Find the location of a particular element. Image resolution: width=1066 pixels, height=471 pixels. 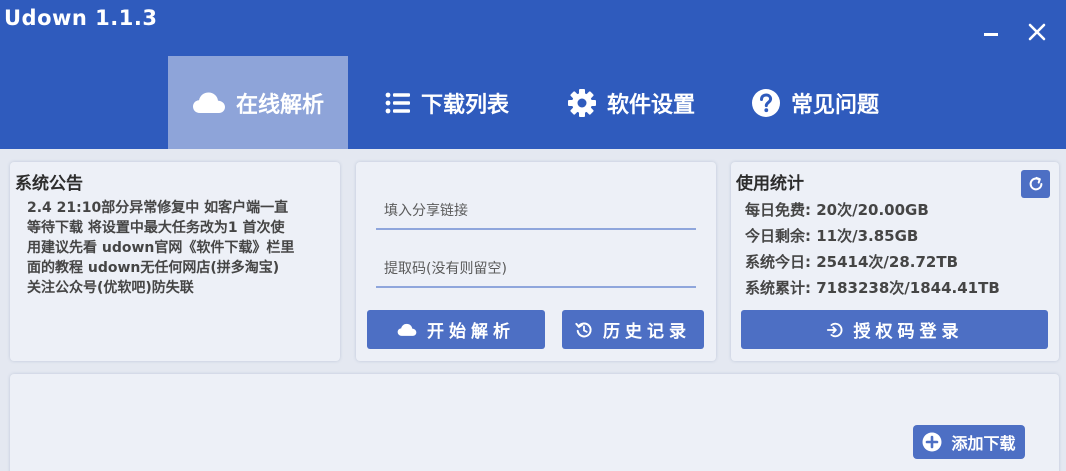

minimize-icon is located at coordinates (991, 34).